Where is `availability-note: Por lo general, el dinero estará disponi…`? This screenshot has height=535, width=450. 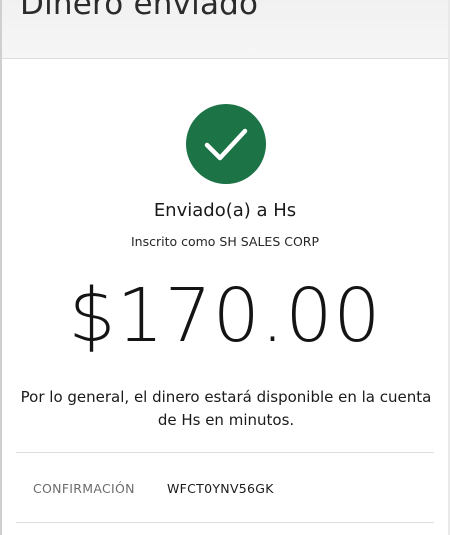 availability-note: Por lo general, el dinero estará disponi… is located at coordinates (226, 408).